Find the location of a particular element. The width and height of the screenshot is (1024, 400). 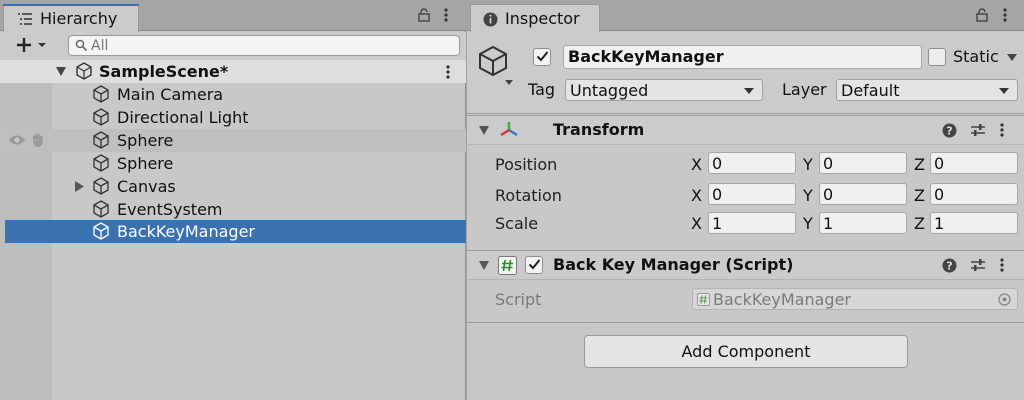

layer-dropdown: Default is located at coordinates (927, 90).